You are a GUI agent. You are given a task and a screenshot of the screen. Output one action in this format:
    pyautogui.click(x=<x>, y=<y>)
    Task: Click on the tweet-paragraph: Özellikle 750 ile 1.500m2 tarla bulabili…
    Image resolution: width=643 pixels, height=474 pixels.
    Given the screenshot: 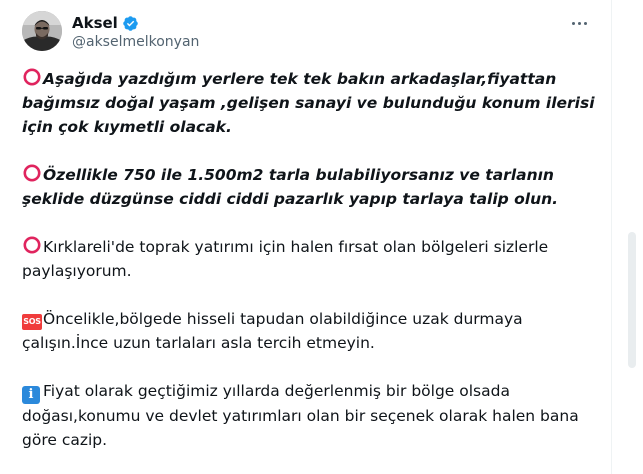 What is the action you would take?
    pyautogui.click(x=309, y=187)
    